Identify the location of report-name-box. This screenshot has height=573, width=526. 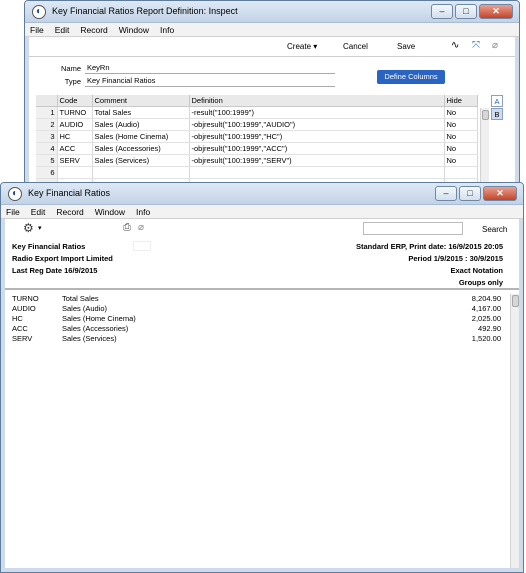
(142, 246).